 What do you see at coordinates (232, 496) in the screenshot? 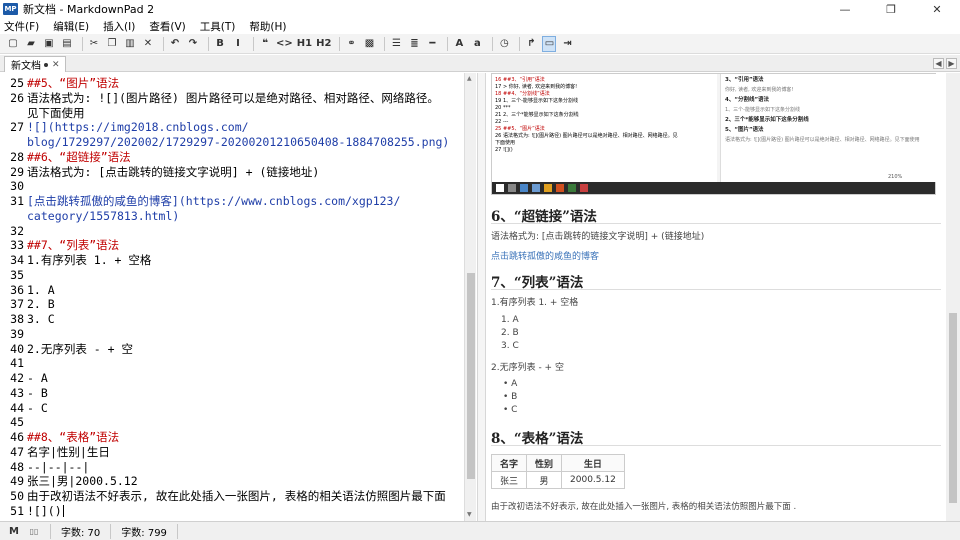
I see `editor-line: 50 由于改初语法不好表示, 故在此处插入一张图片, 表格的相关语法仿照图片最下面` at bounding box center [232, 496].